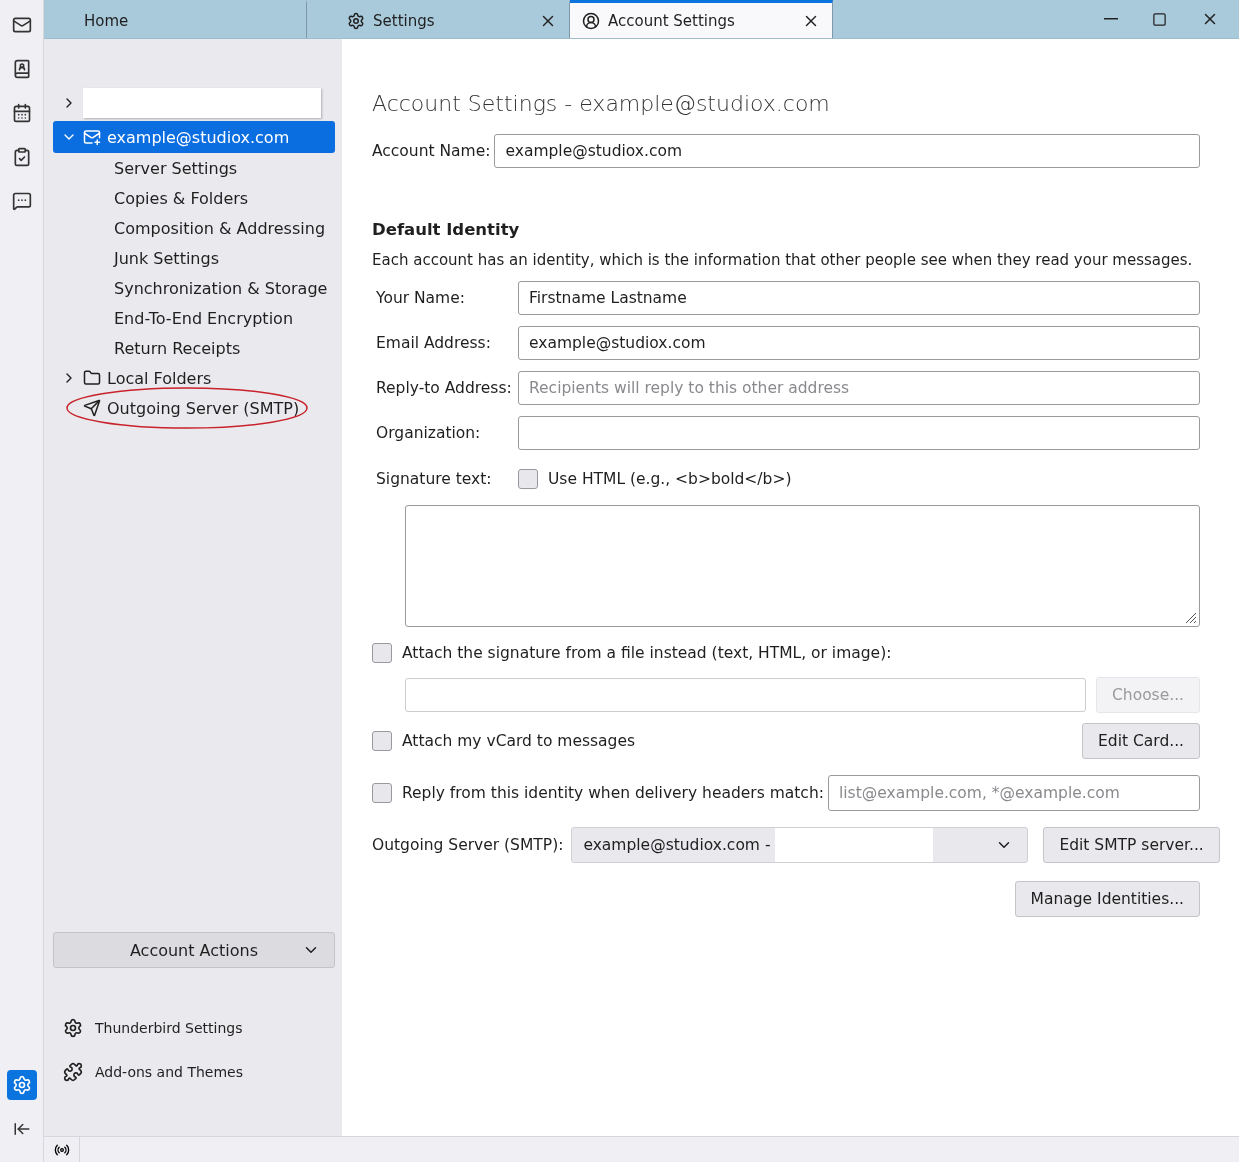 This screenshot has height=1162, width=1239. I want to click on input-field: Recipients will reply to this other address, so click(859, 388).